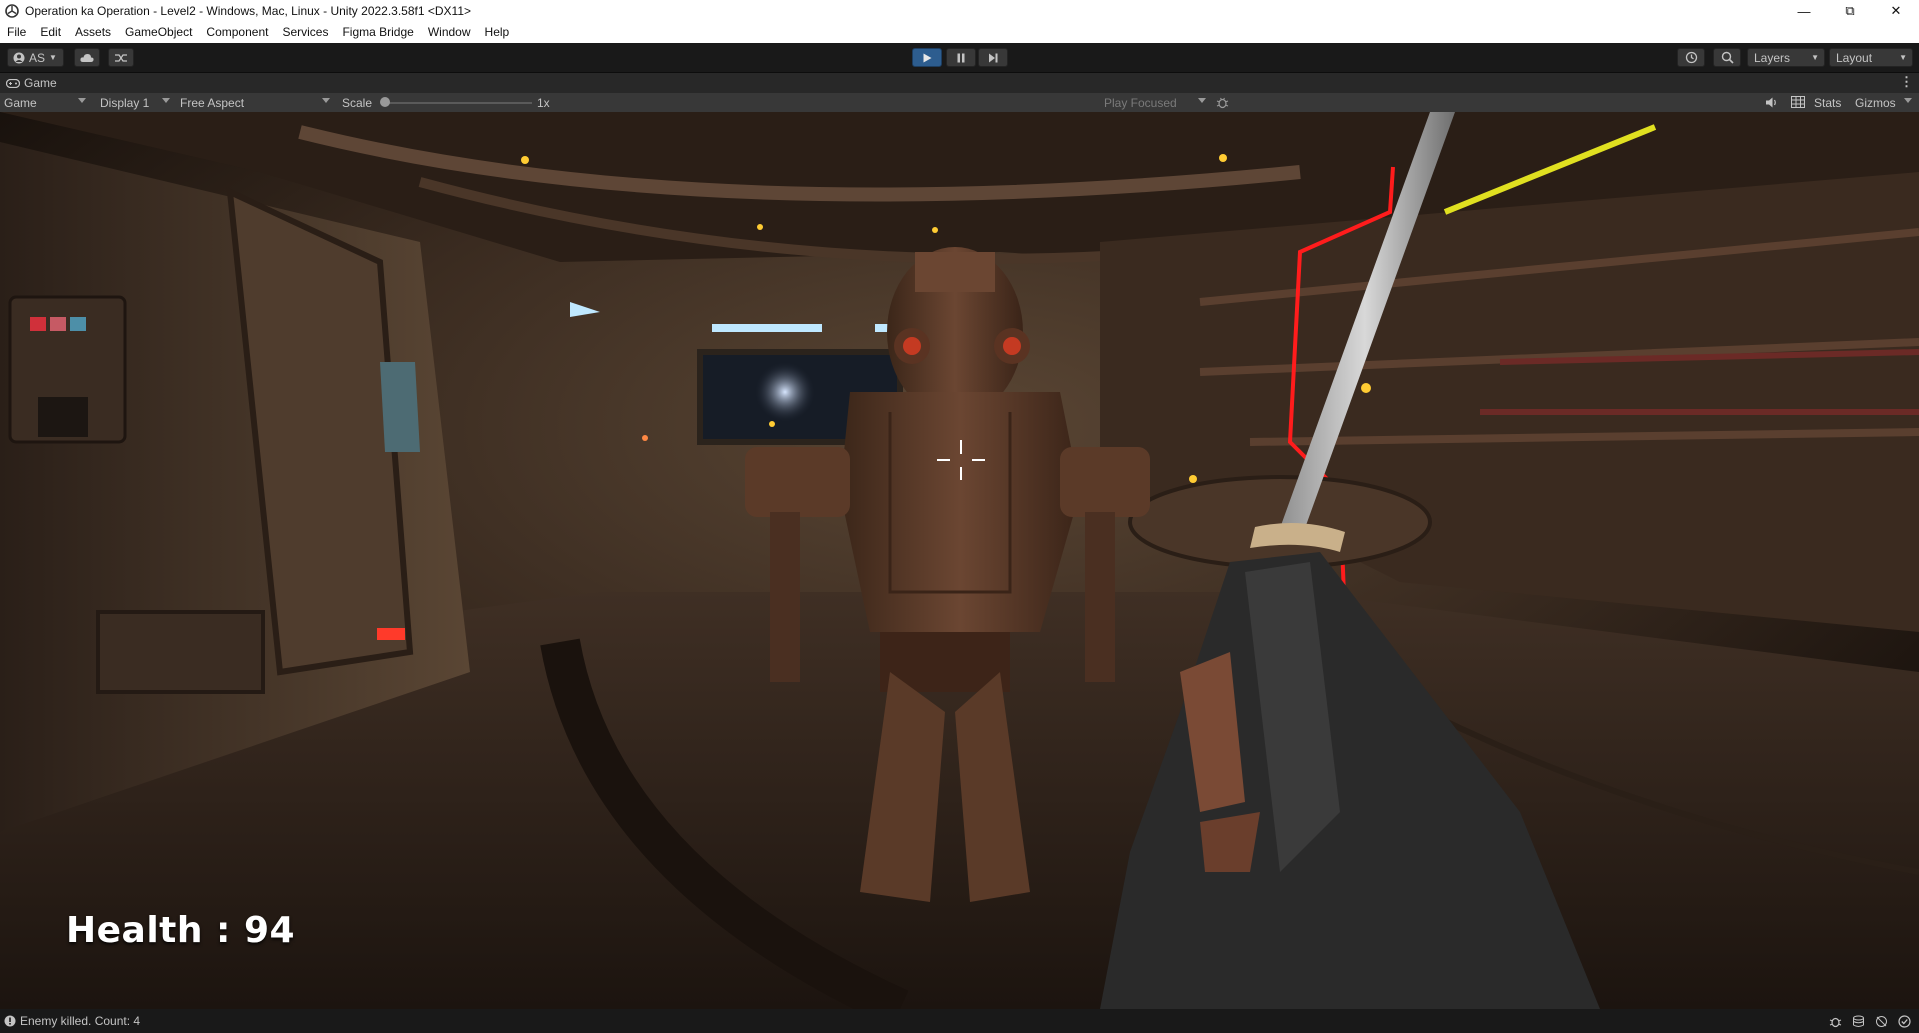 The height and width of the screenshot is (1033, 1919). I want to click on search-button, so click(1727, 57).